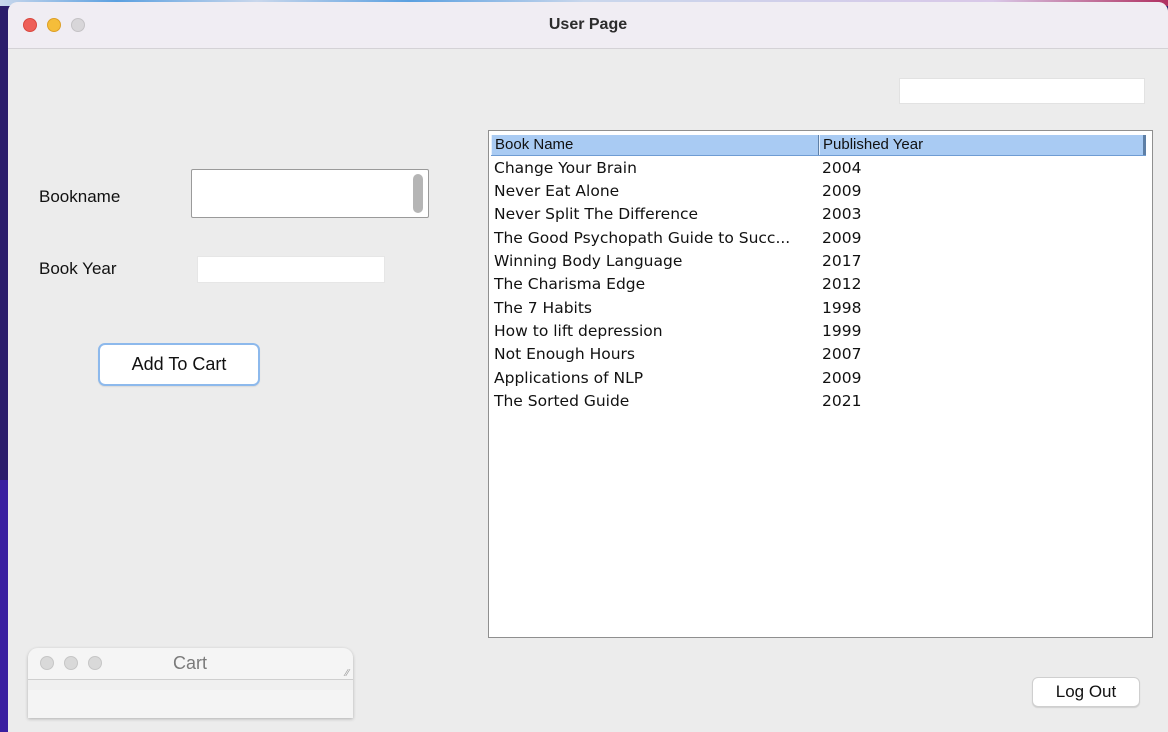 The image size is (1168, 732). I want to click on logout-button: Log Out, so click(1086, 692).